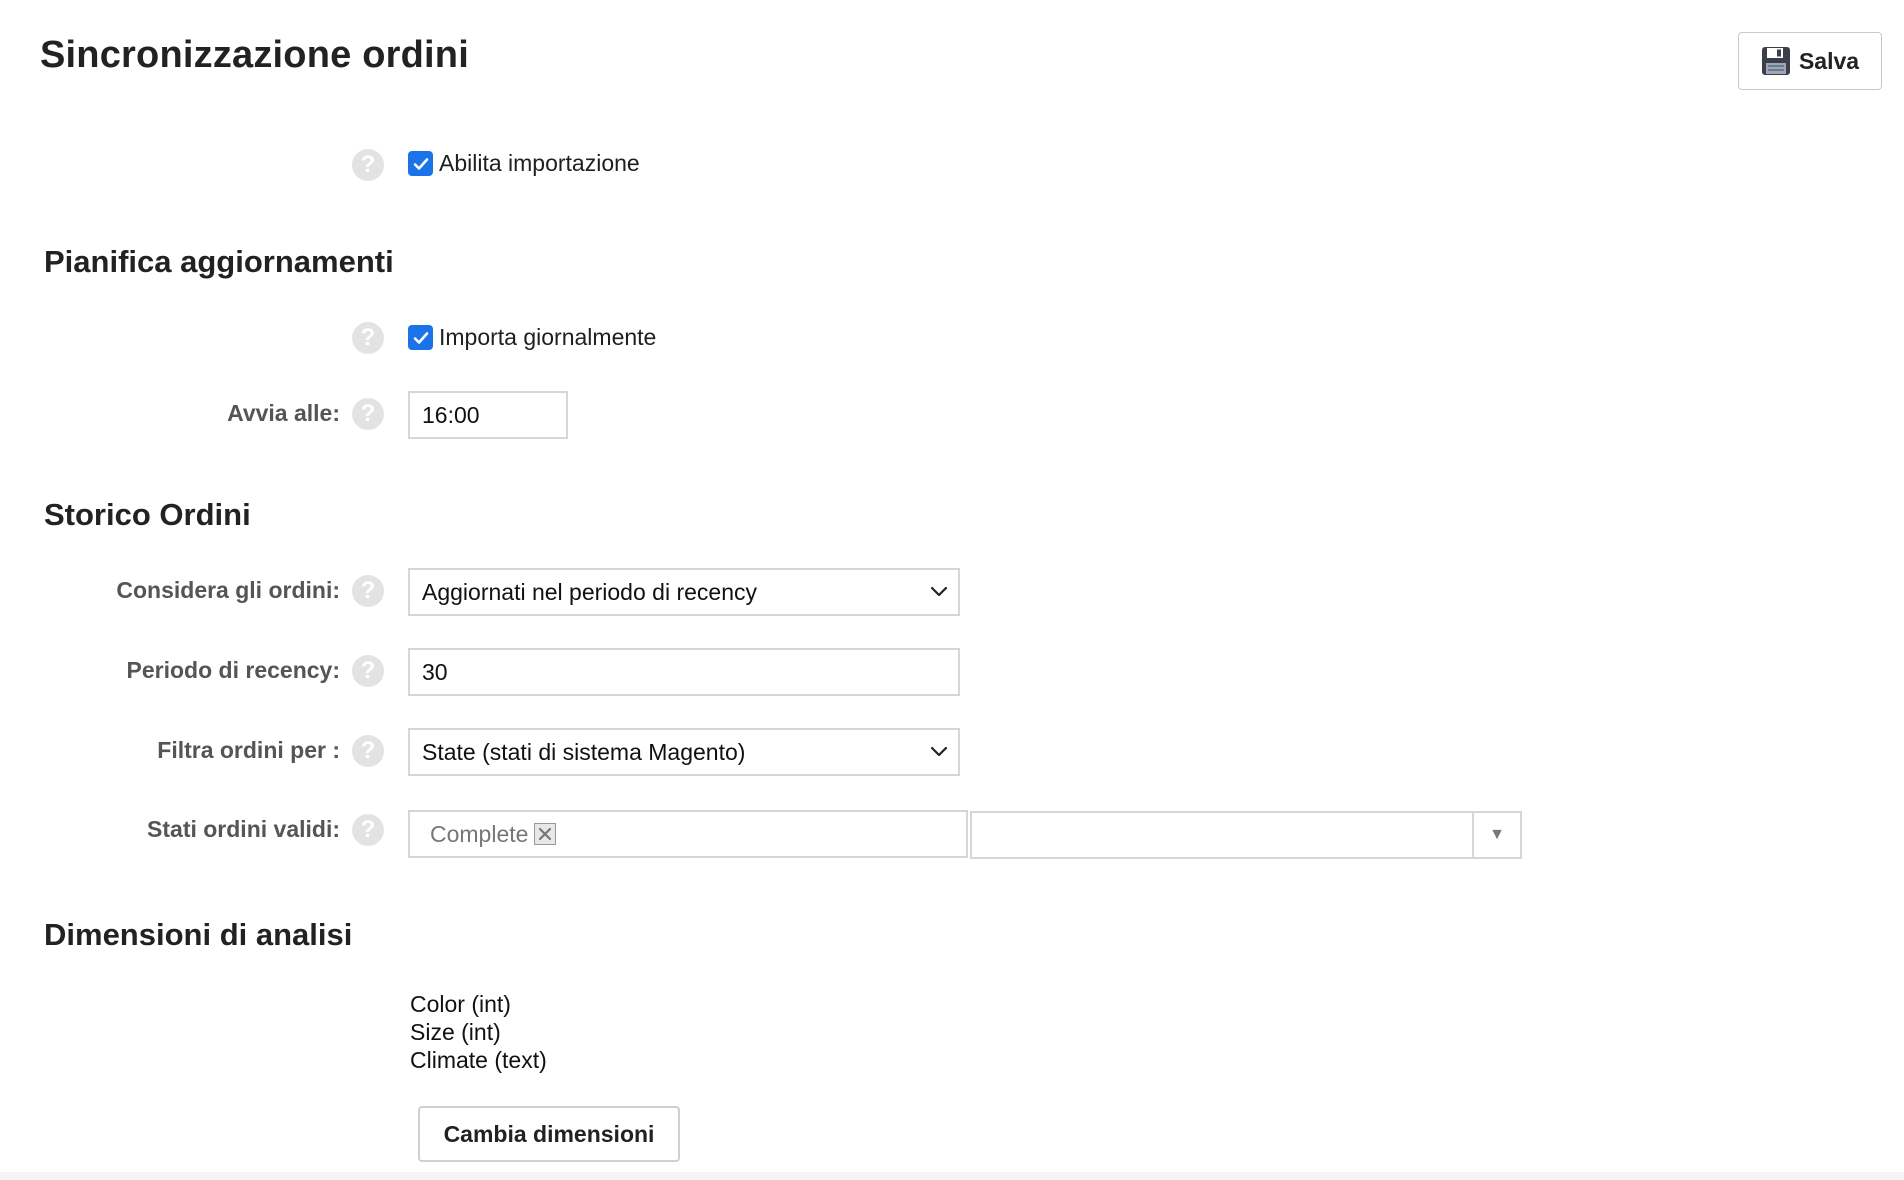 The height and width of the screenshot is (1180, 1904). I want to click on help-icon-start: ?, so click(368, 414).